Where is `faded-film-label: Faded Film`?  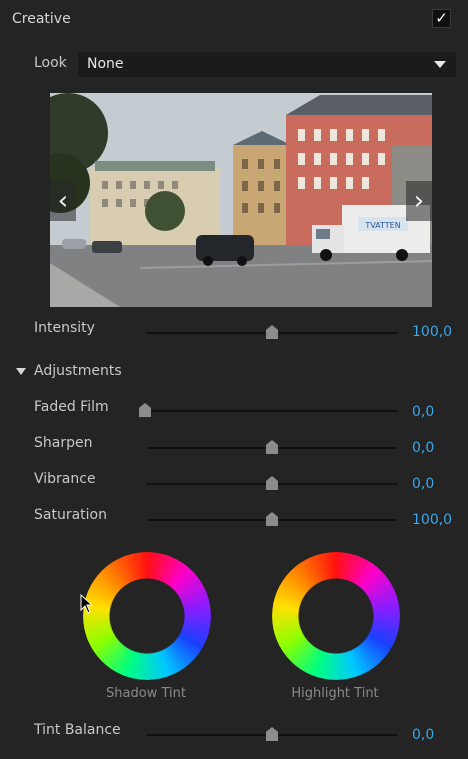
faded-film-label: Faded Film is located at coordinates (71, 407).